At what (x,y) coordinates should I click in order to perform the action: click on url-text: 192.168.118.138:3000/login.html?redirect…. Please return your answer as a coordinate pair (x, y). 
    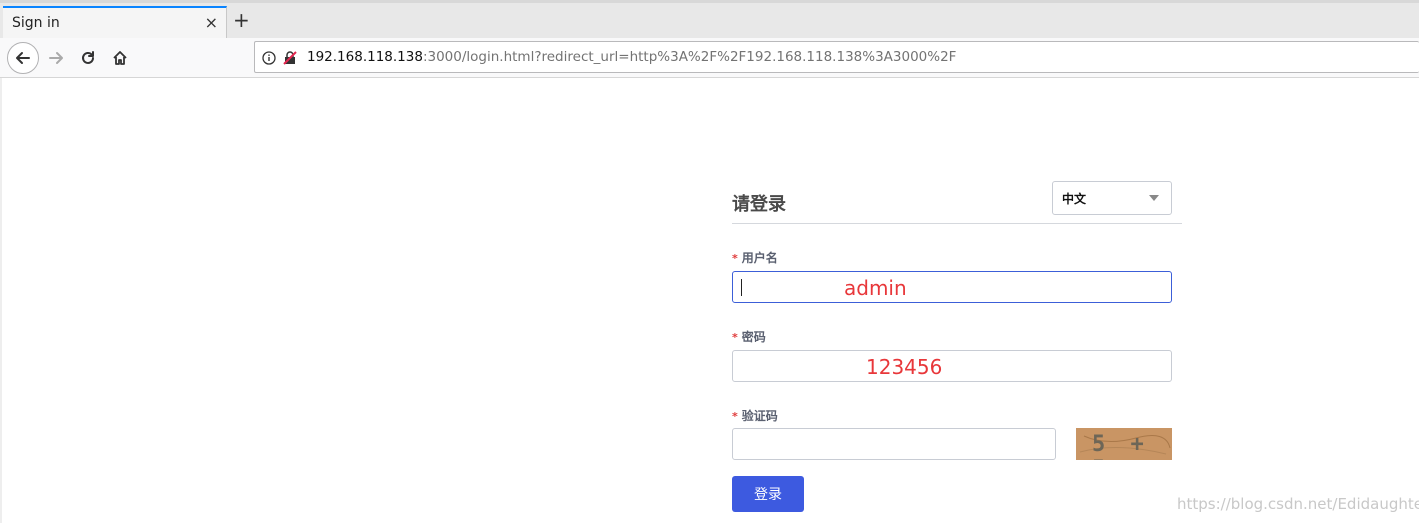
    Looking at the image, I should click on (631, 57).